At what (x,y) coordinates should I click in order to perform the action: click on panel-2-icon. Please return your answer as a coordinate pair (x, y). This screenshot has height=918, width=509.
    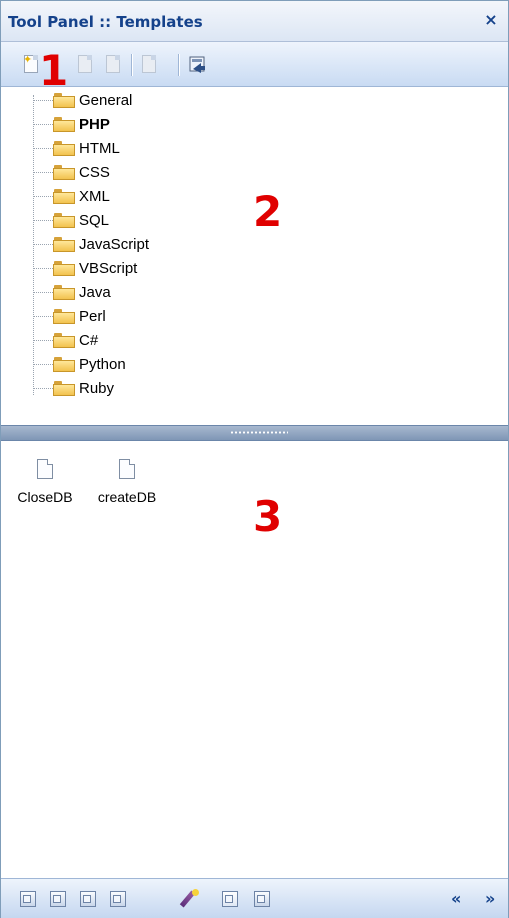
    Looking at the image, I should click on (58, 899).